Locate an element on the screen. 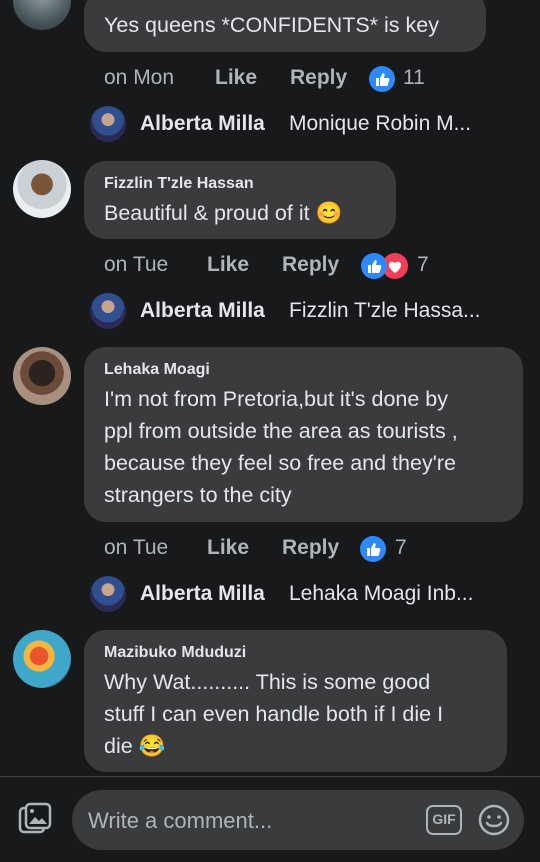 The image size is (540, 862). comment-time: on Mon is located at coordinates (139, 77).